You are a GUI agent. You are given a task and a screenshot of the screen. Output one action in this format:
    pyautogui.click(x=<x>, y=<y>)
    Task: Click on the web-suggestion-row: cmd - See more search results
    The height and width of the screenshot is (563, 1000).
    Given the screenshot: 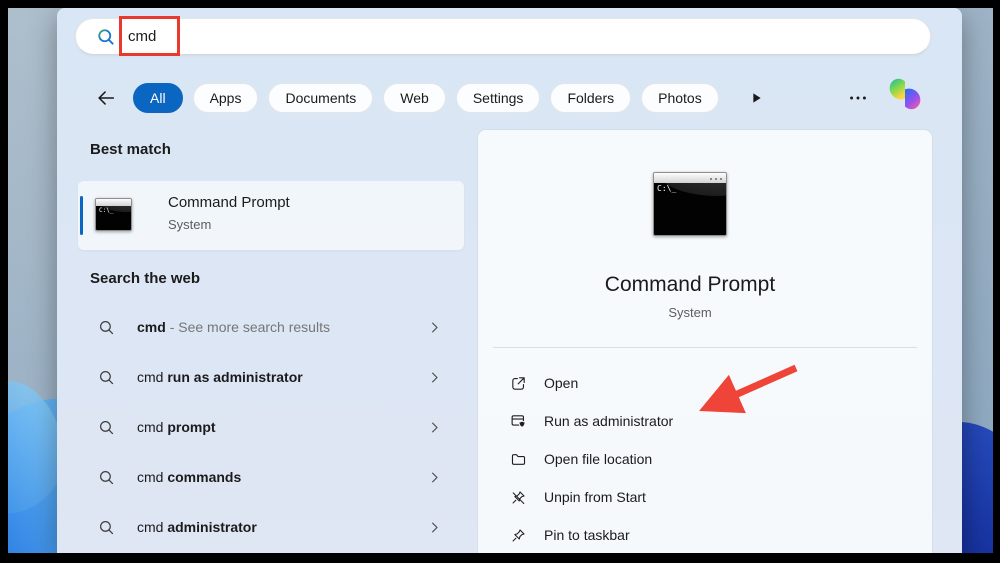 What is the action you would take?
    pyautogui.click(x=271, y=327)
    